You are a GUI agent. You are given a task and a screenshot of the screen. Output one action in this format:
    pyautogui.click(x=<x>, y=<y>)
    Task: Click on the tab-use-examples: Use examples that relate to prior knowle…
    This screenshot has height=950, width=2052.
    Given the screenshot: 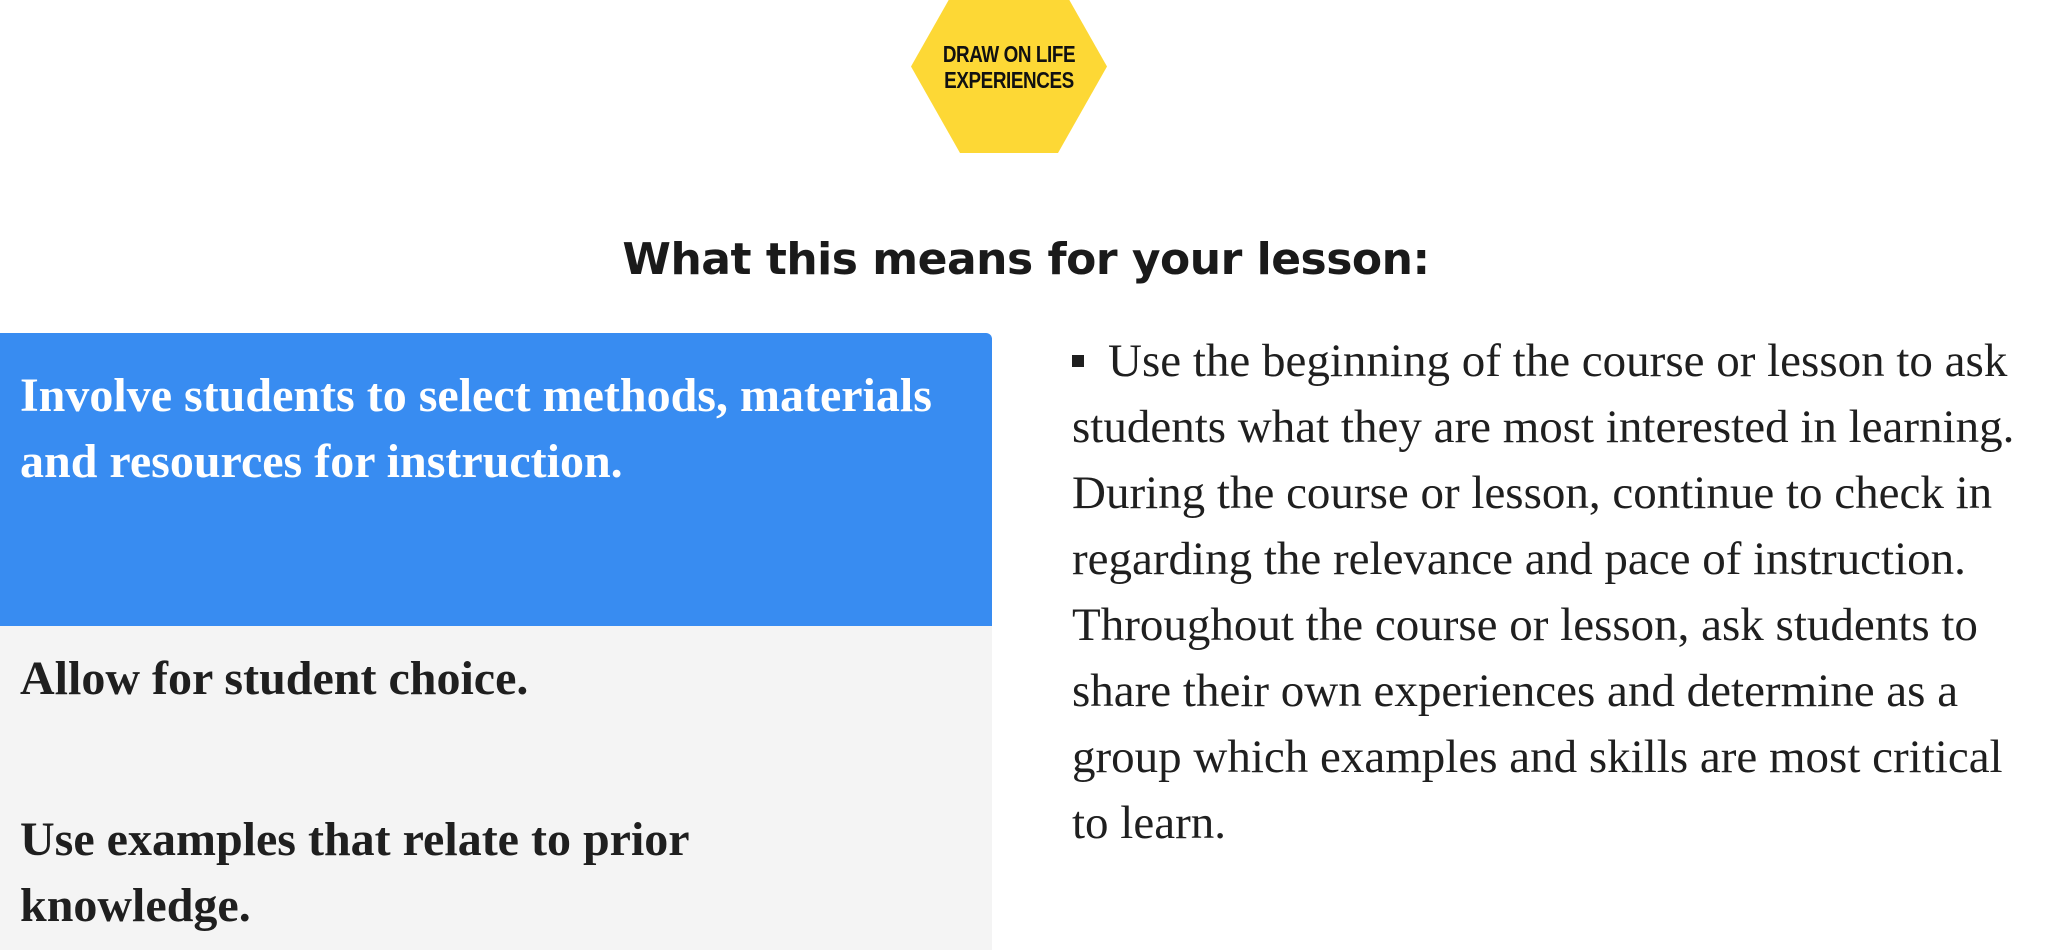 What is the action you would take?
    pyautogui.click(x=470, y=873)
    